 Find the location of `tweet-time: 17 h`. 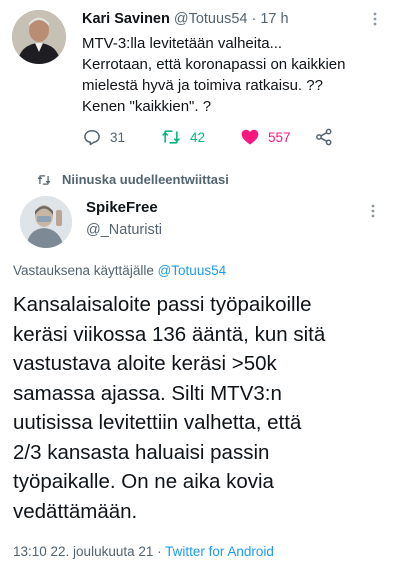

tweet-time: 17 h is located at coordinates (274, 19).